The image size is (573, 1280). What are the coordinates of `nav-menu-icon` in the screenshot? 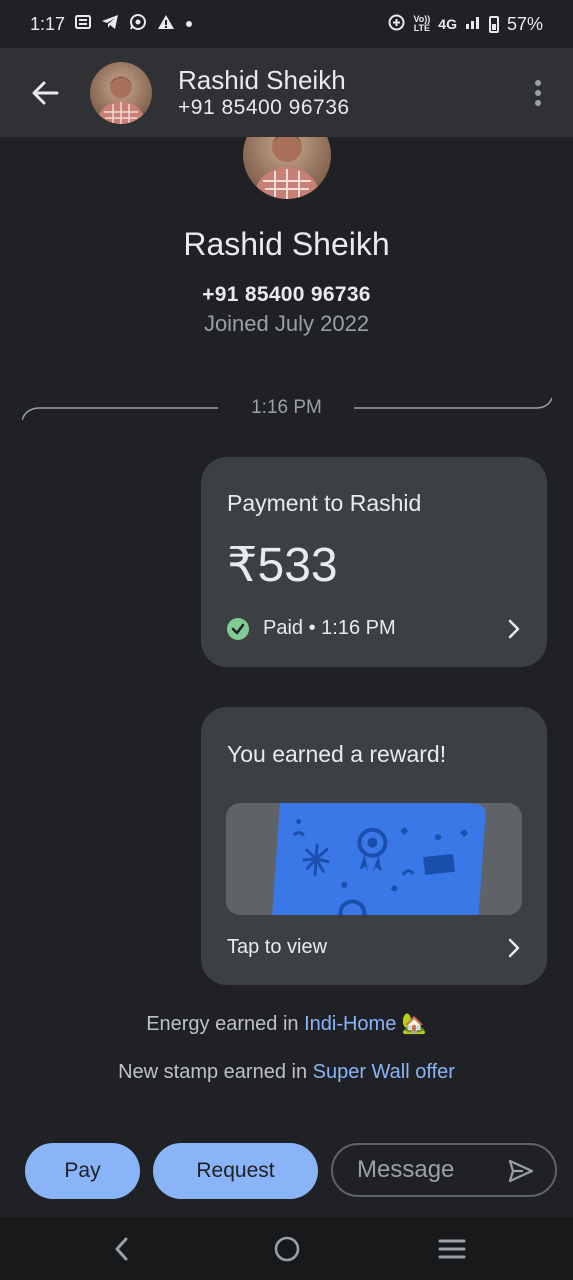 It's located at (452, 1249).